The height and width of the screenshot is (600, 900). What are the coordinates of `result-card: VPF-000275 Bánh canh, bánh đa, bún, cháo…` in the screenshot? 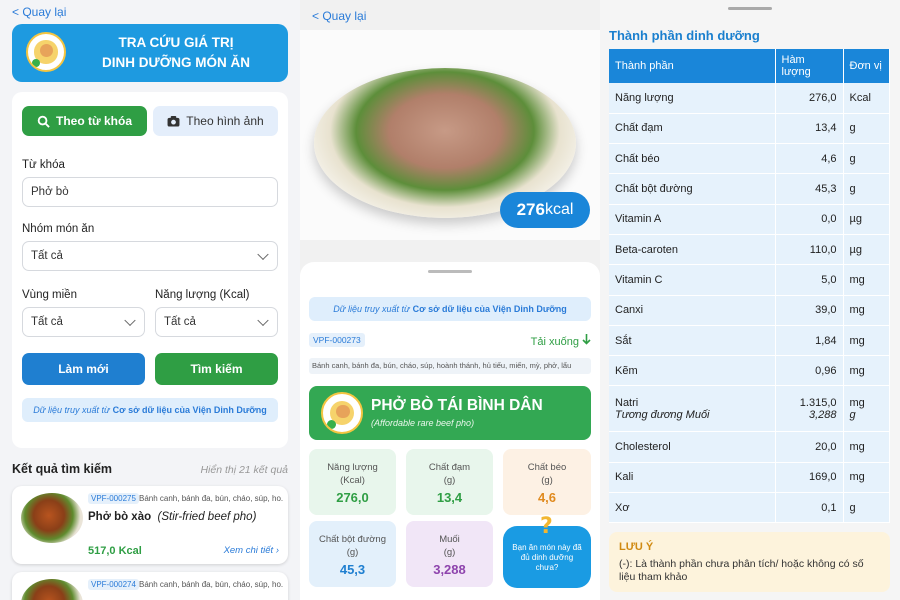 It's located at (150, 525).